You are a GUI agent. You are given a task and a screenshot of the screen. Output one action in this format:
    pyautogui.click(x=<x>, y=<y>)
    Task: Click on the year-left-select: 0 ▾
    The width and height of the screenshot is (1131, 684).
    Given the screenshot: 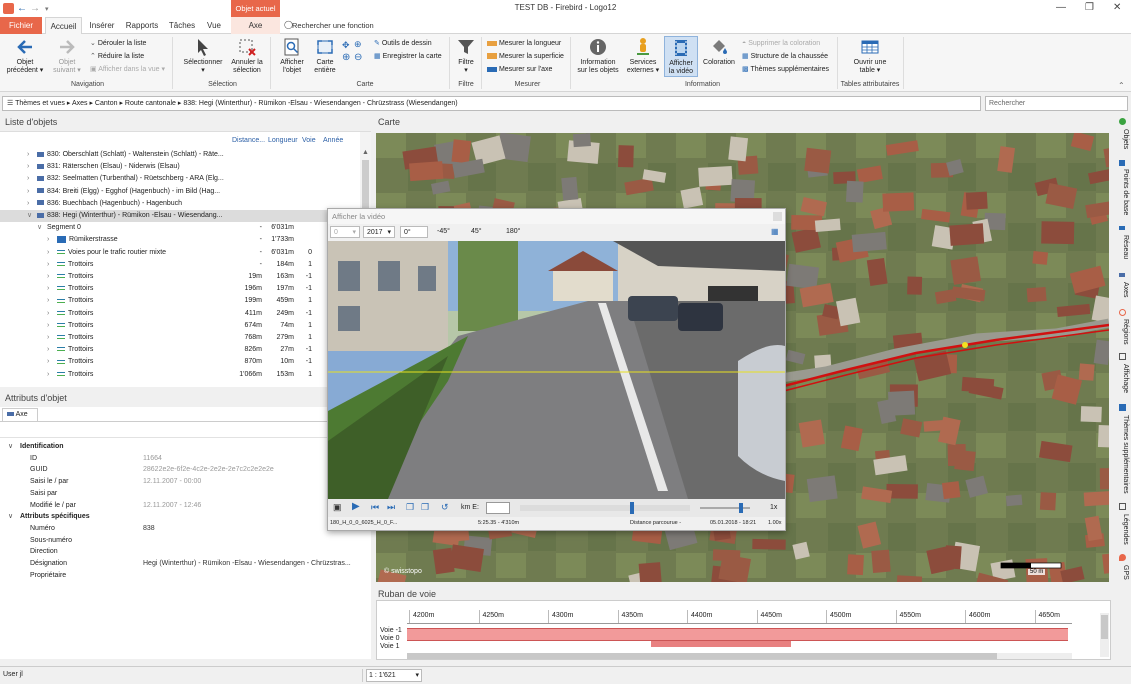 What is the action you would take?
    pyautogui.click(x=345, y=232)
    